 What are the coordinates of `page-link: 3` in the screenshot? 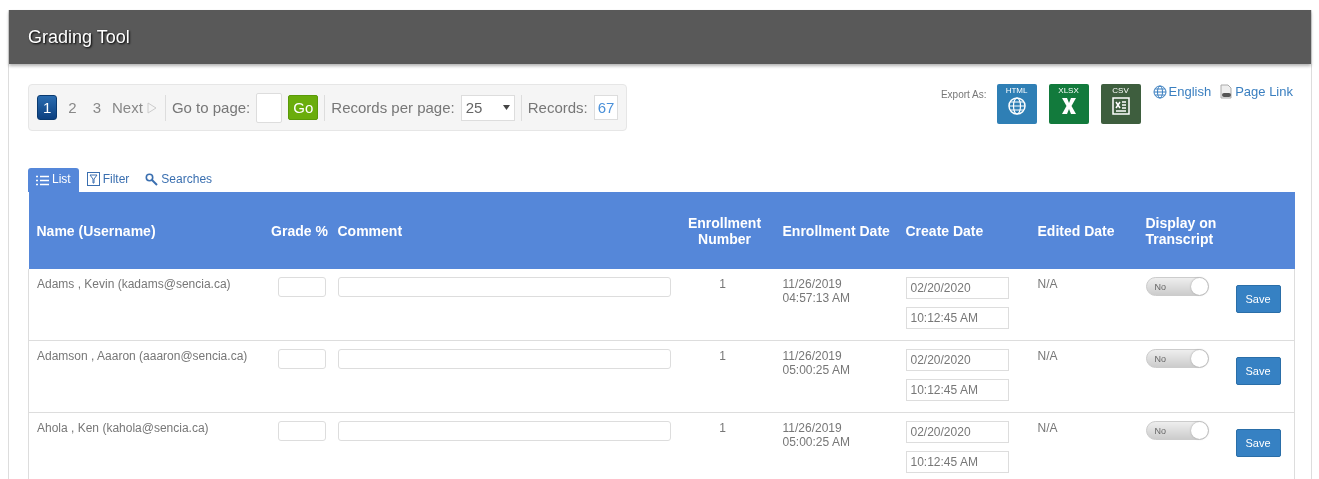 It's located at (97, 107).